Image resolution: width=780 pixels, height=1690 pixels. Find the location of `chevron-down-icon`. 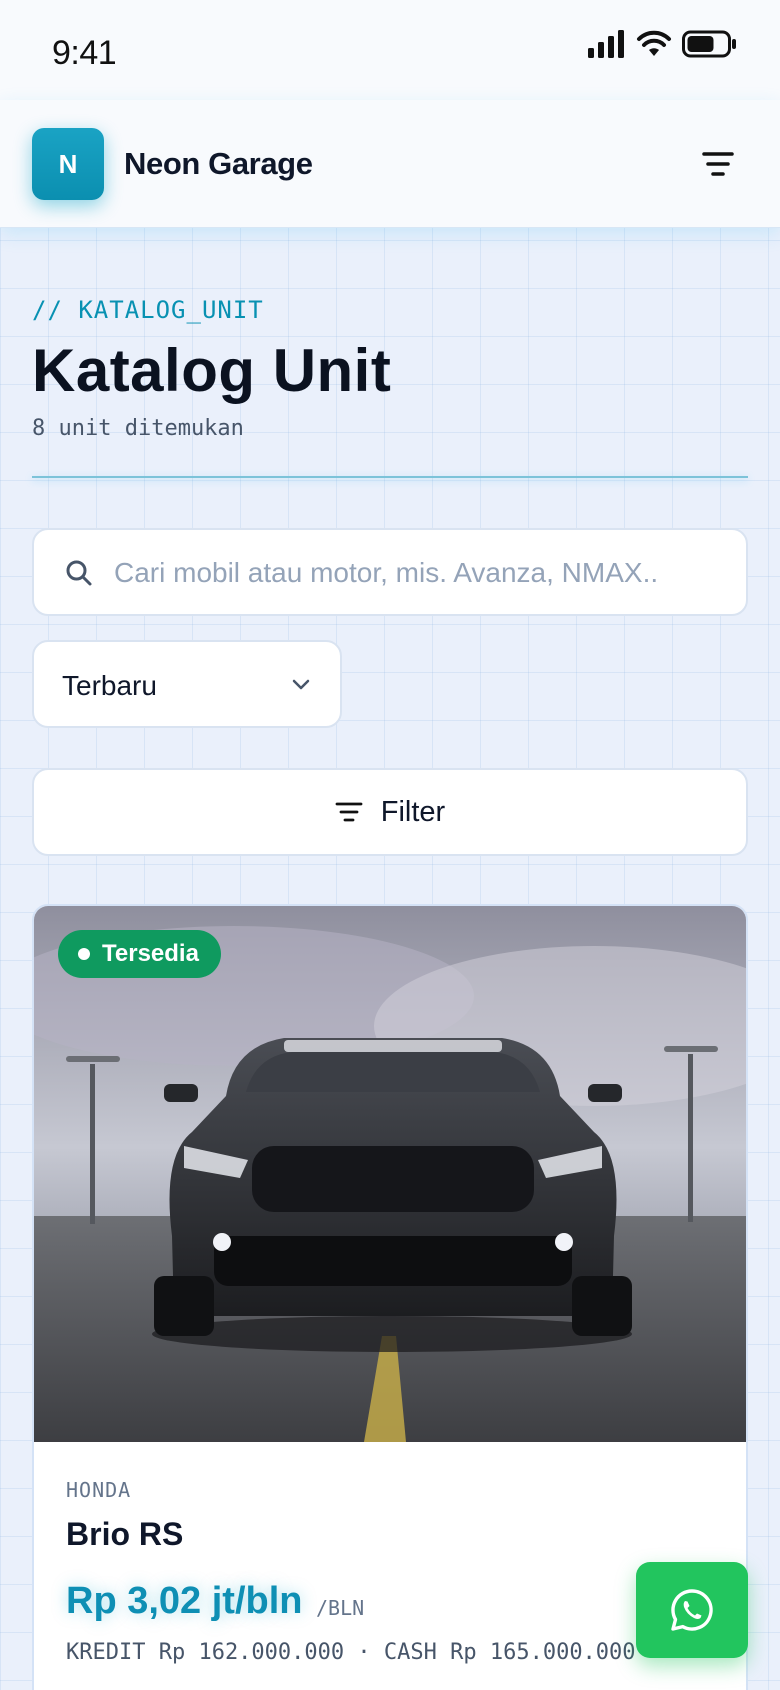

chevron-down-icon is located at coordinates (301, 684).